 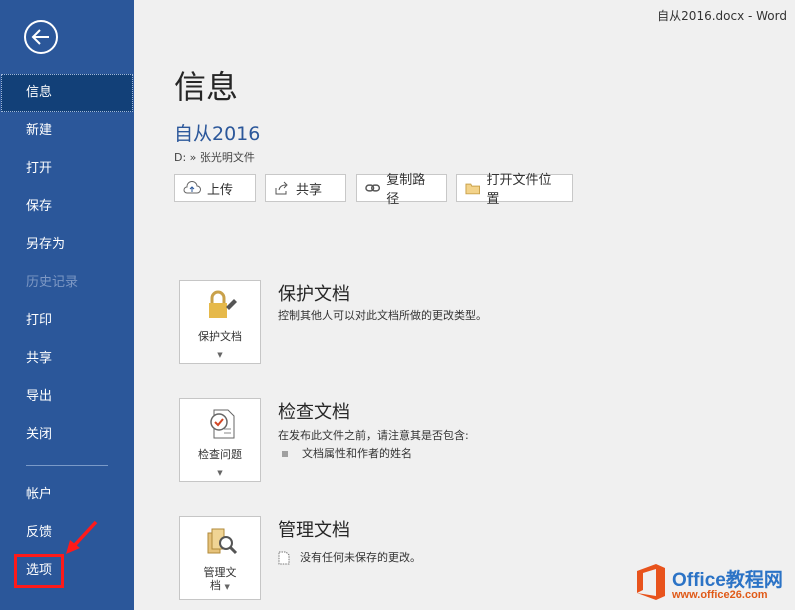 What do you see at coordinates (67, 207) in the screenshot?
I see `nav-save: 保存` at bounding box center [67, 207].